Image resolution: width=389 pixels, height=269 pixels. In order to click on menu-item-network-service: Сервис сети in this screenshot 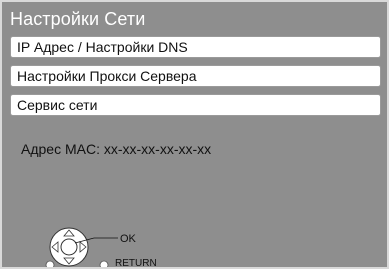, I will do `click(195, 105)`.